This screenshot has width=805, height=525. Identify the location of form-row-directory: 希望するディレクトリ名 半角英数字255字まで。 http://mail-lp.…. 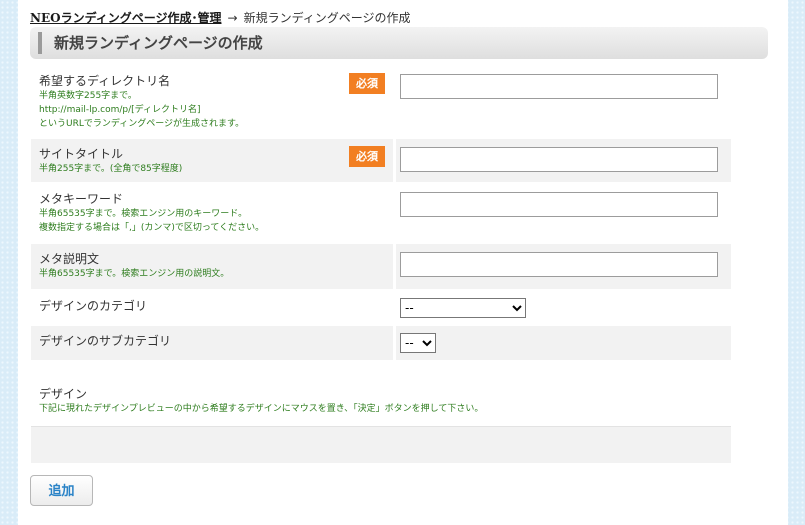
(381, 101).